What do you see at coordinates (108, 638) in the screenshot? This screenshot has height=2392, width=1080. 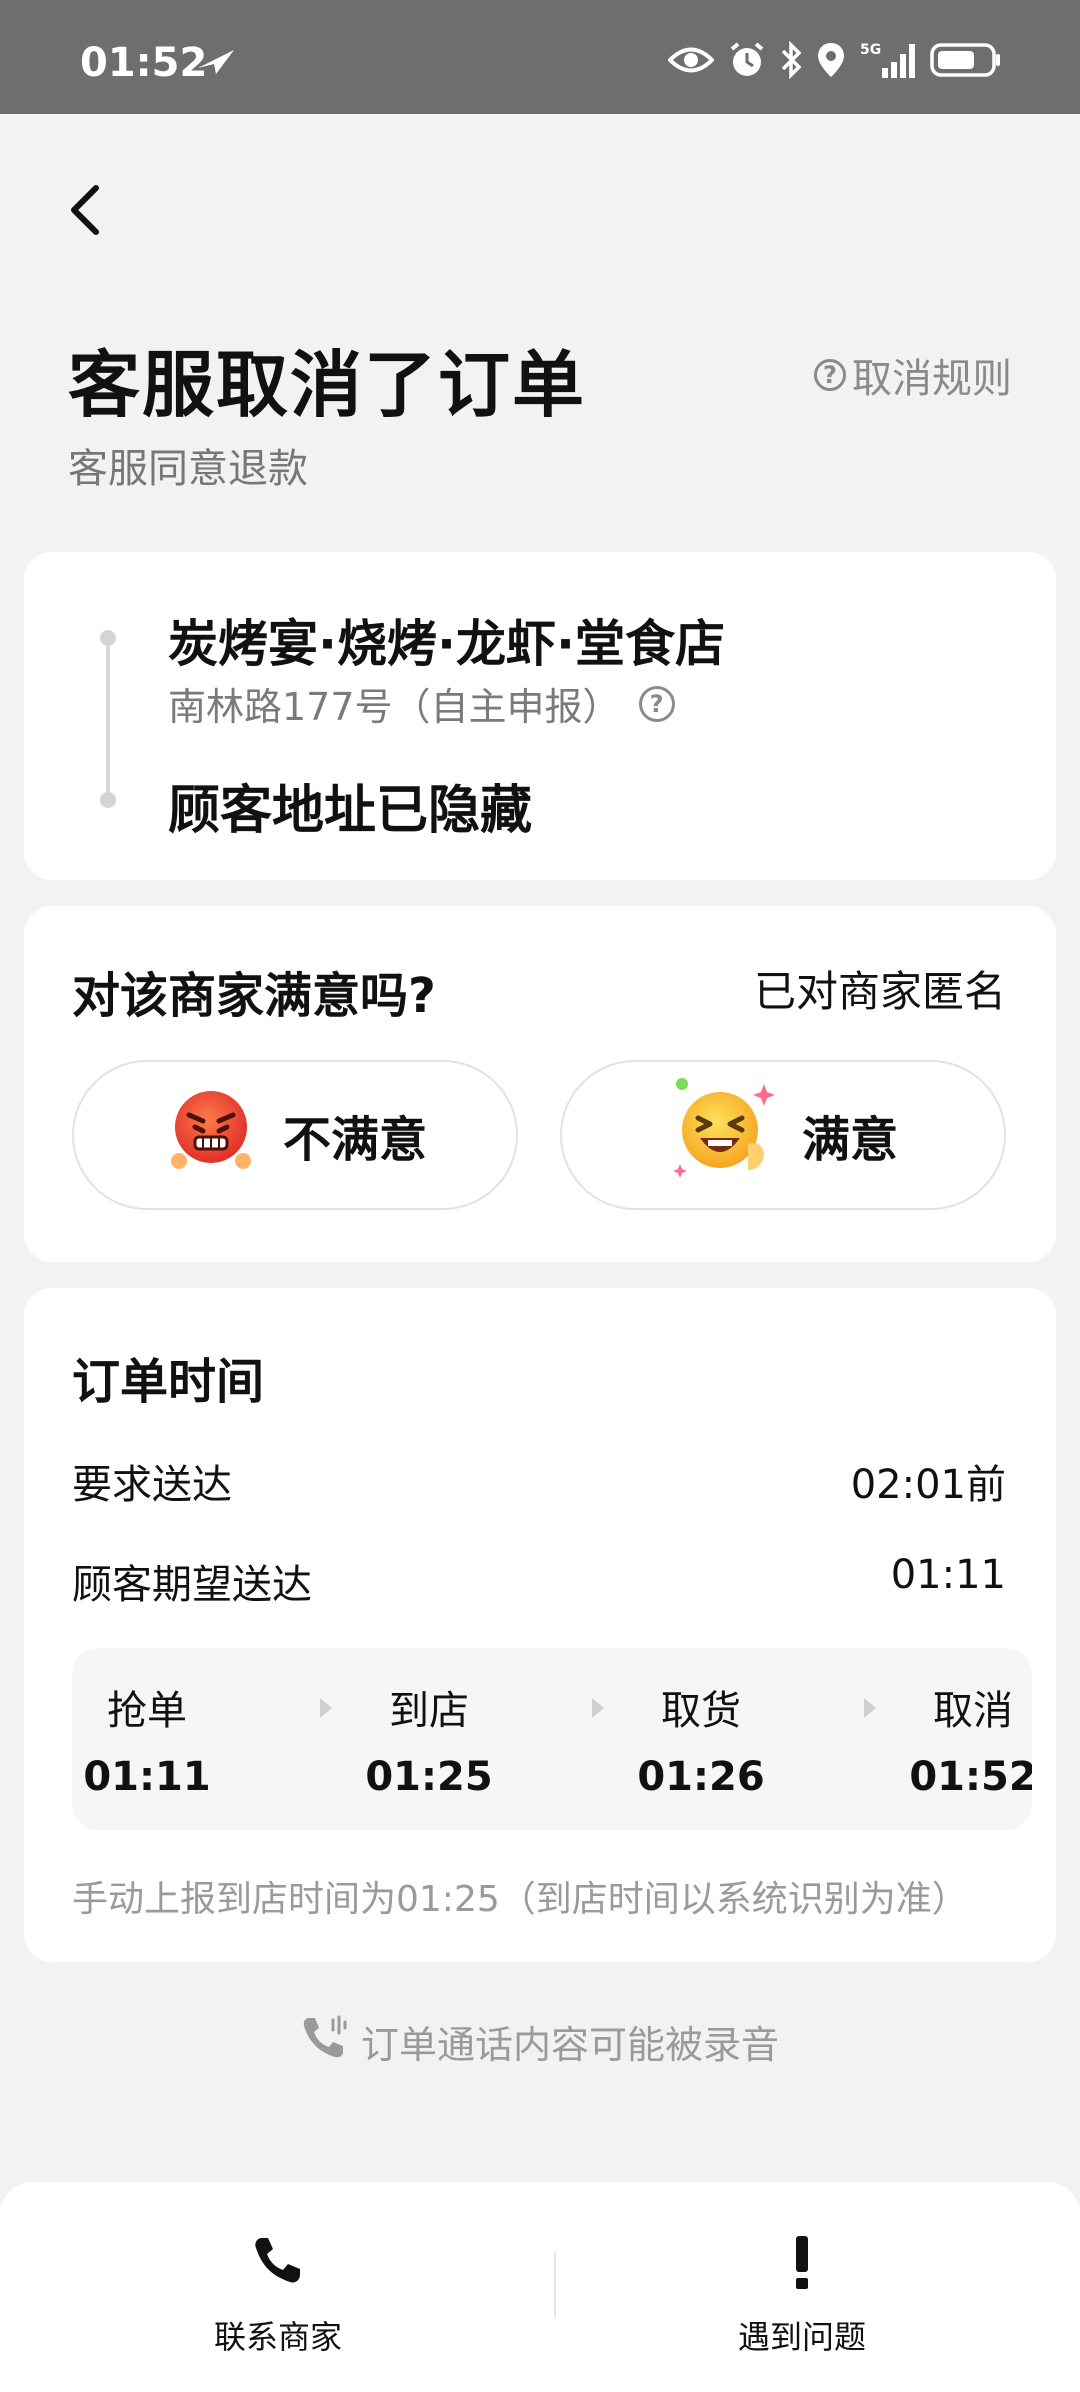 I see `shop-dot` at bounding box center [108, 638].